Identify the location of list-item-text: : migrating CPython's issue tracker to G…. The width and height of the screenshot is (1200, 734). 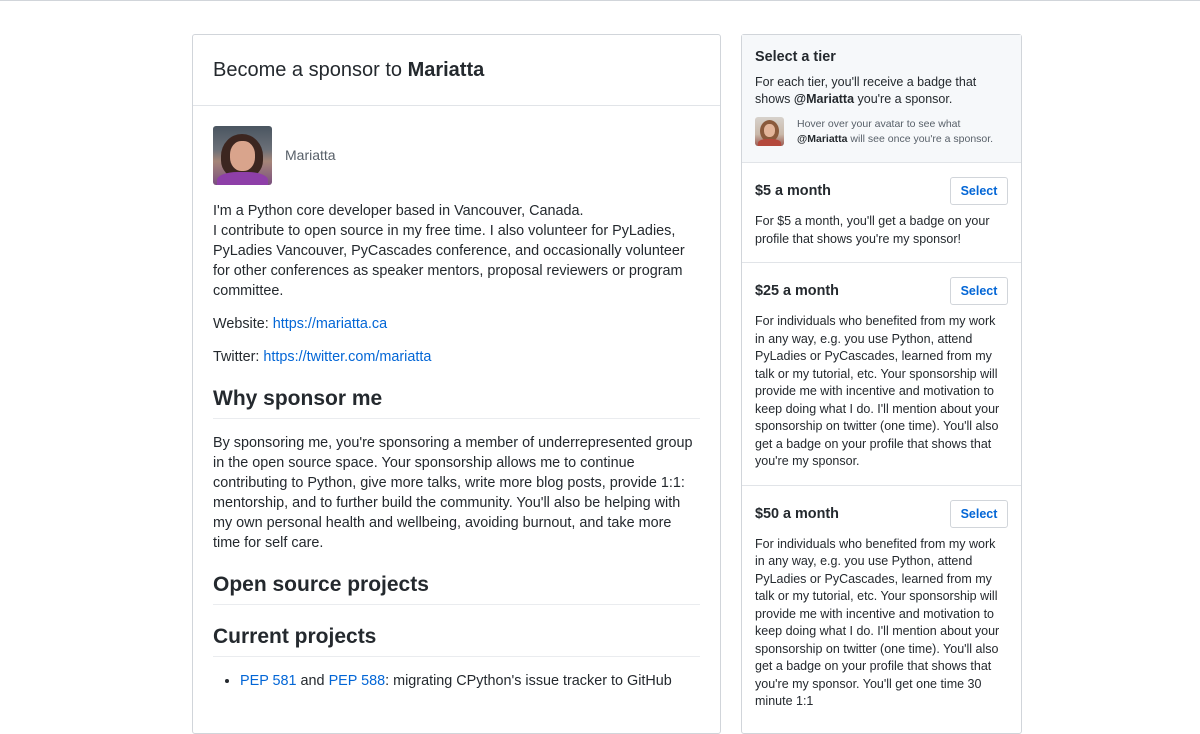
(528, 681).